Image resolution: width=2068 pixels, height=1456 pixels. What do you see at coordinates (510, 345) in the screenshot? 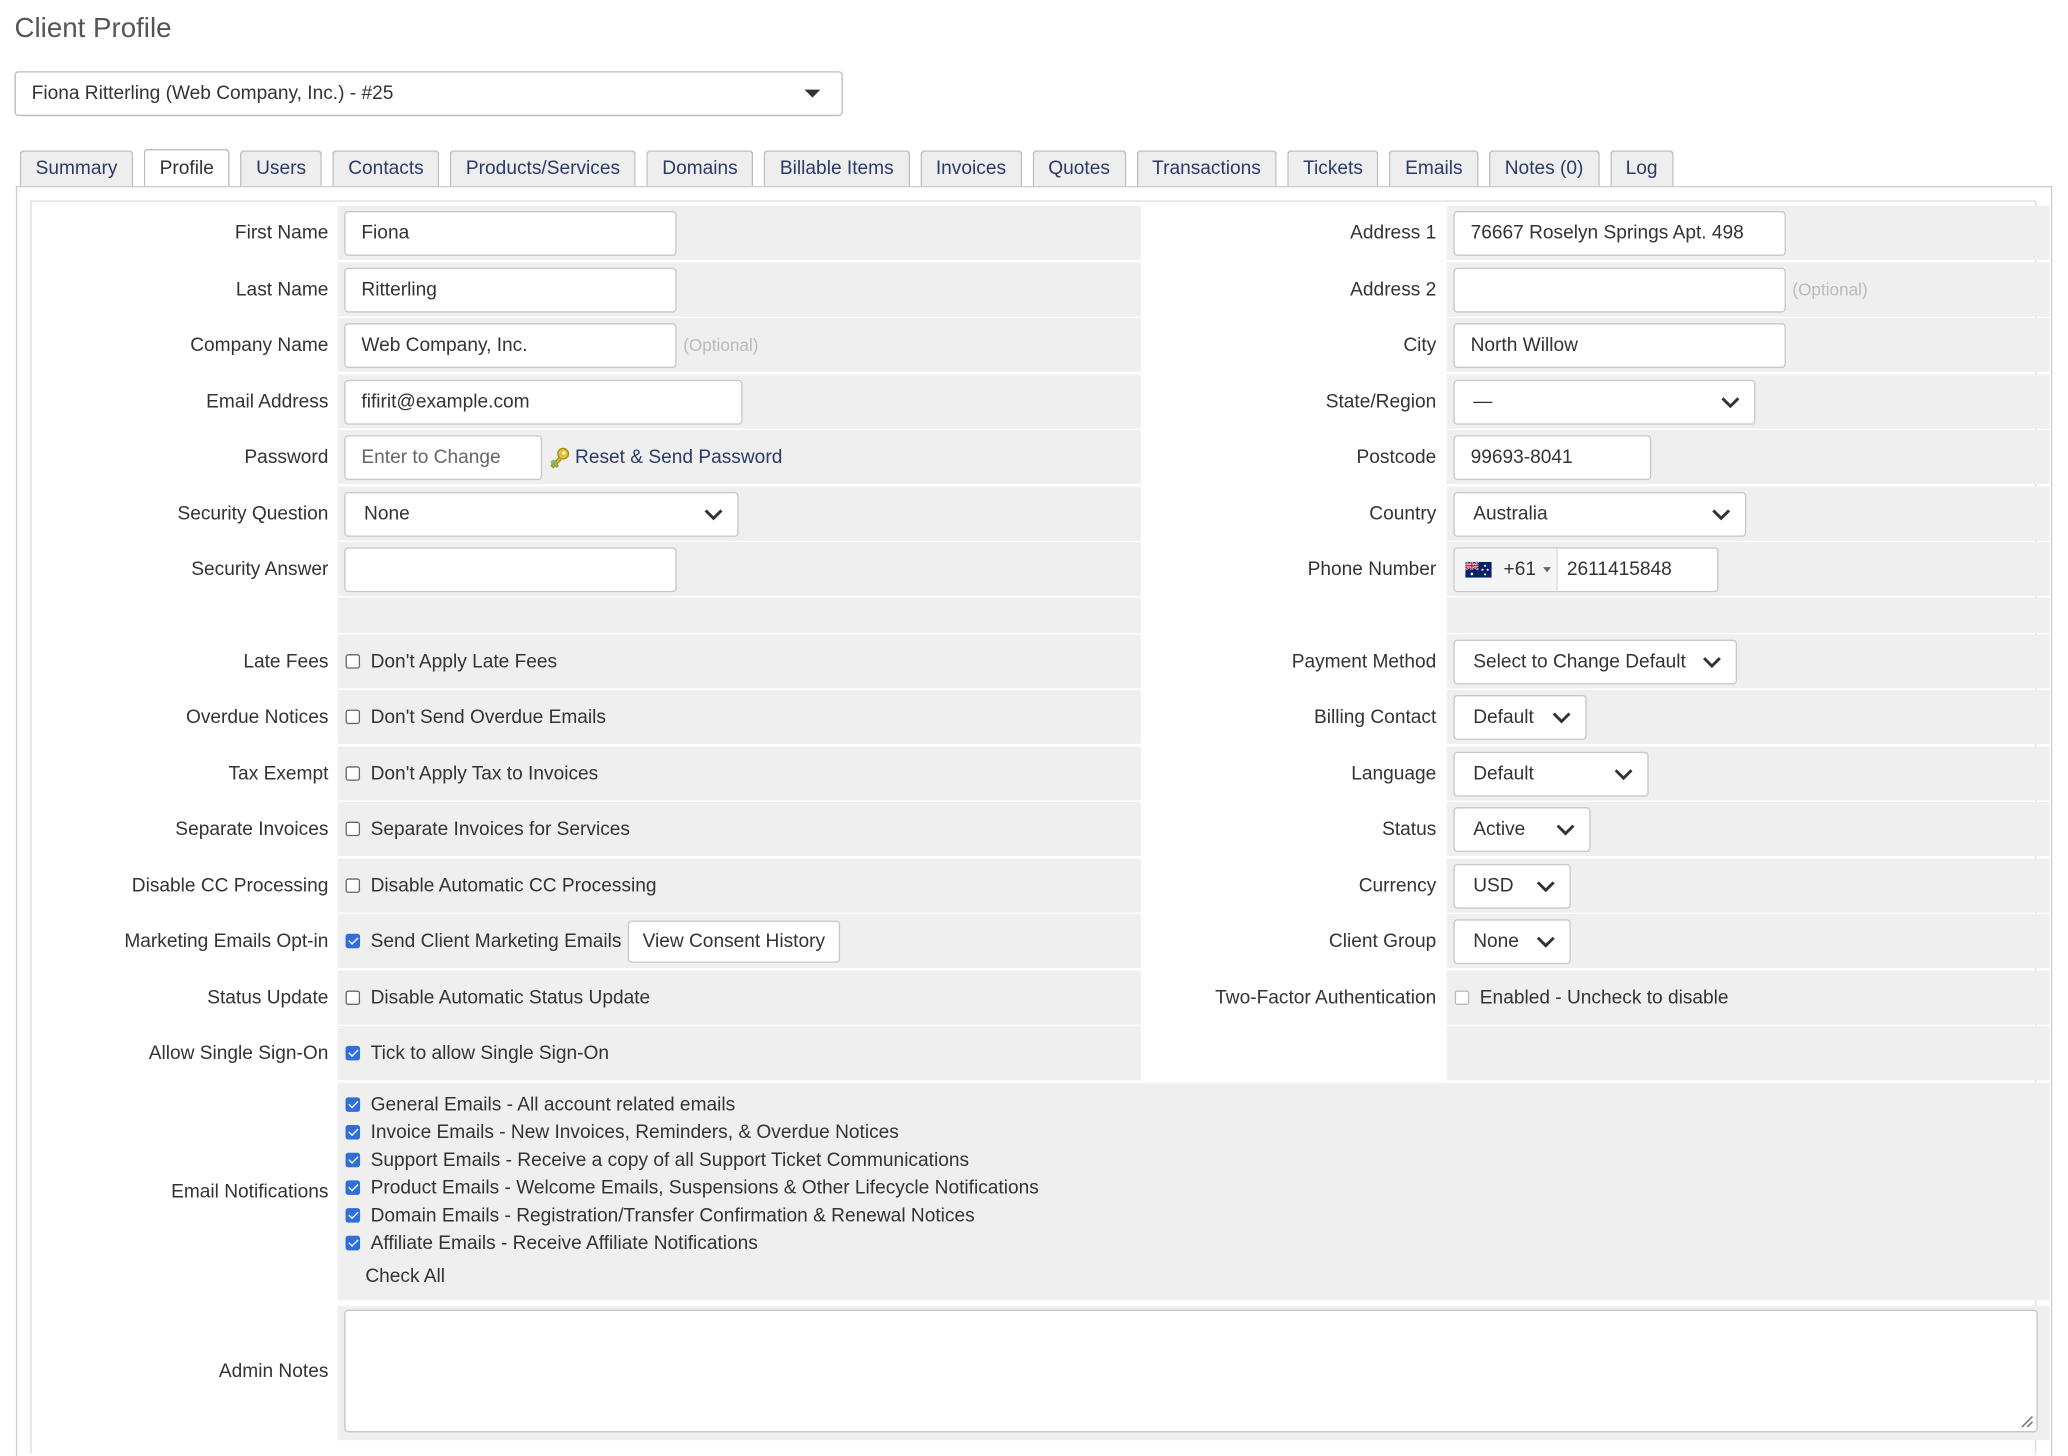
I see `company-name-input: Web Company, Inc.` at bounding box center [510, 345].